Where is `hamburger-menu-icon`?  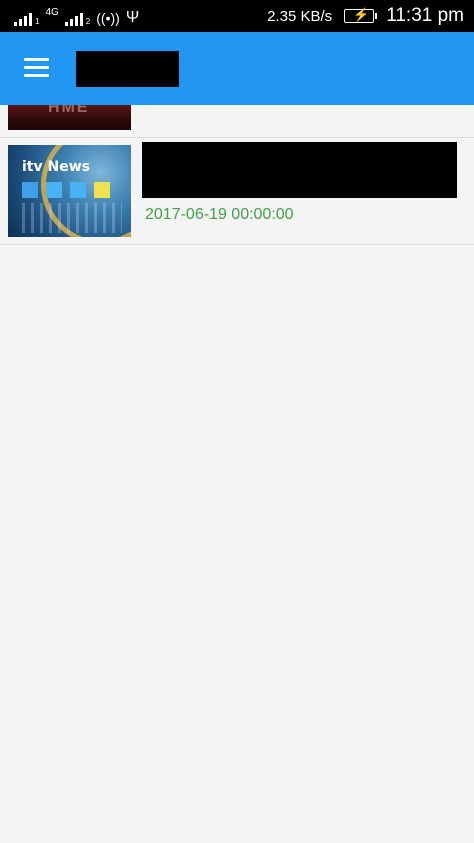 hamburger-menu-icon is located at coordinates (36, 68).